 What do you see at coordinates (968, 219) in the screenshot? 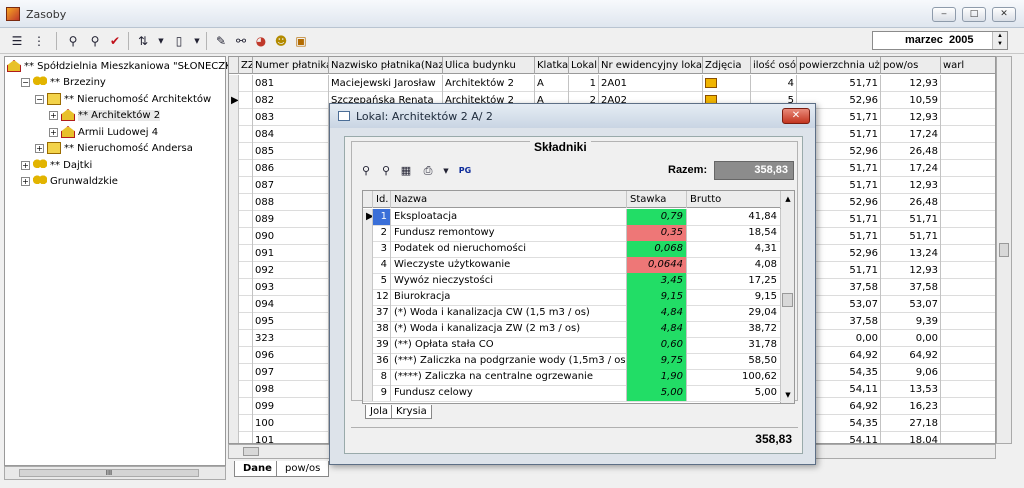
I see `table-cell` at bounding box center [968, 219].